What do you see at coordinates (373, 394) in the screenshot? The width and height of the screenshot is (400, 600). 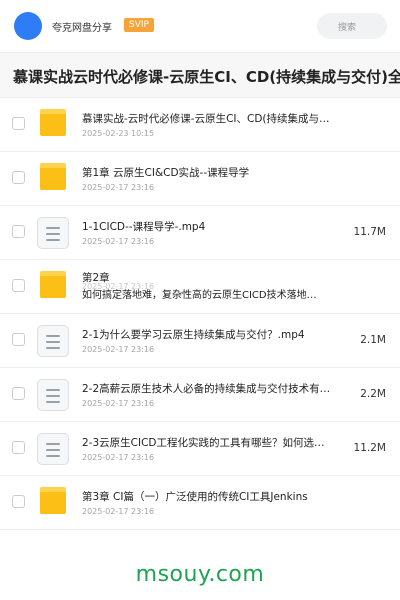 I see `item-size: 2.2M` at bounding box center [373, 394].